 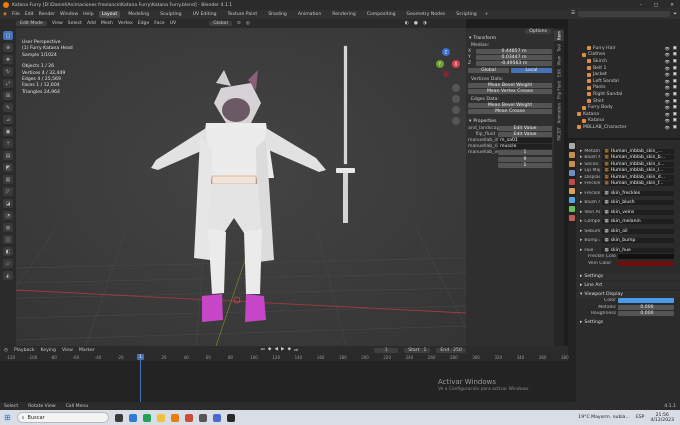 What do you see at coordinates (425, 23) in the screenshot?
I see `shading-material-icon: ◑` at bounding box center [425, 23].